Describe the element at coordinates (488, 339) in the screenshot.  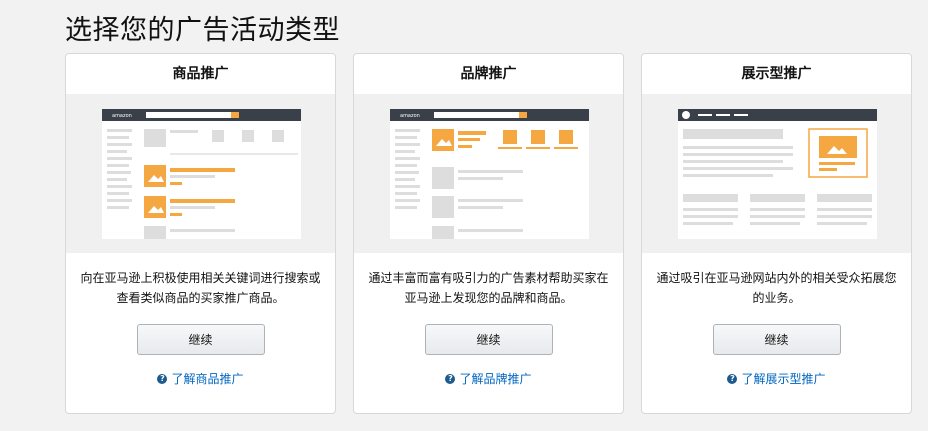
I see `continue-button-sponsored-brands: 继续` at that location.